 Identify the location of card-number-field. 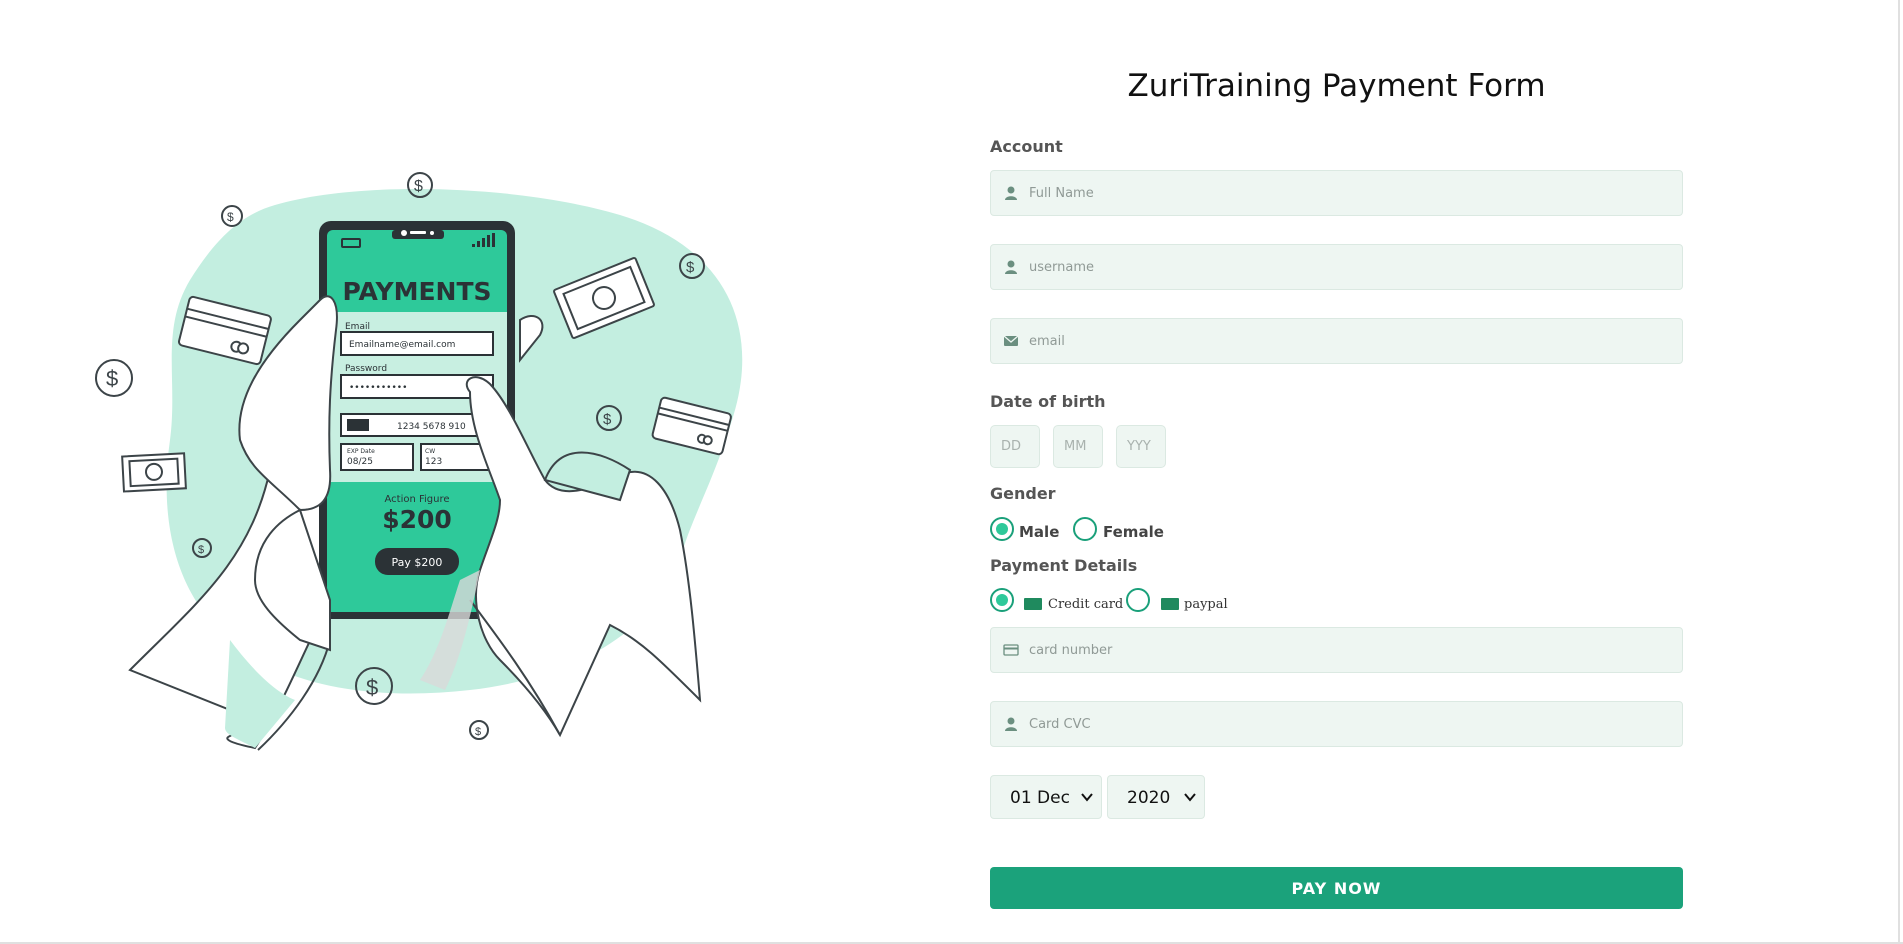
(1336, 650).